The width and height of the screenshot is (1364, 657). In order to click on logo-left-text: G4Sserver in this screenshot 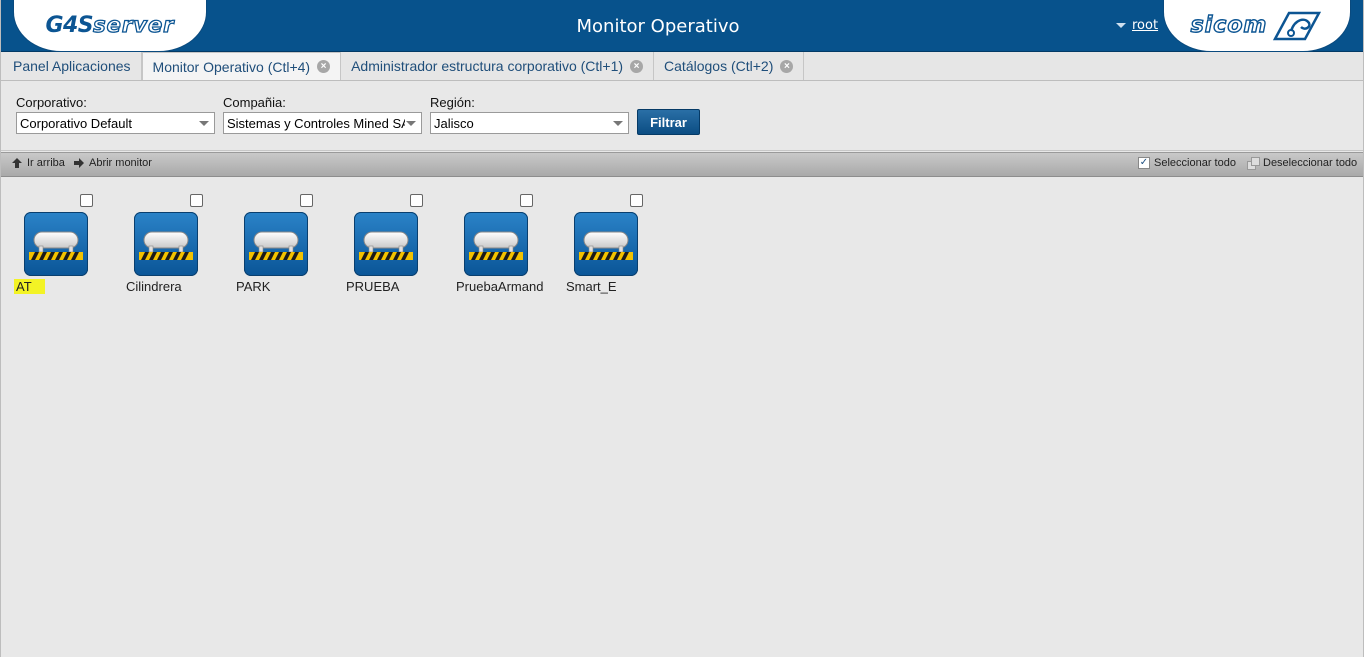, I will do `click(110, 25)`.